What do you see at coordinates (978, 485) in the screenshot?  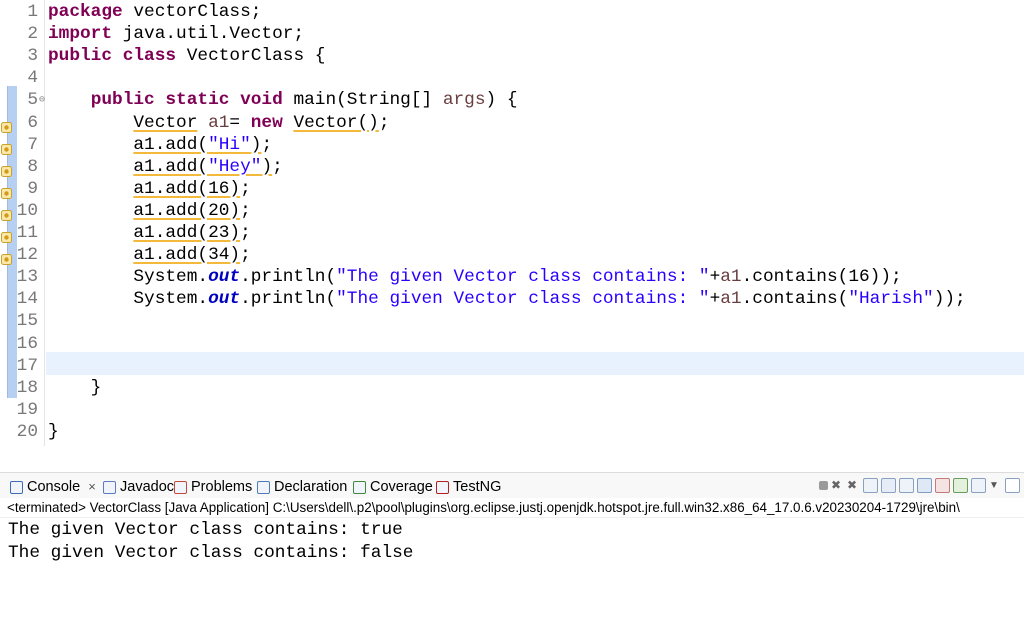 I see `display-console-icon` at bounding box center [978, 485].